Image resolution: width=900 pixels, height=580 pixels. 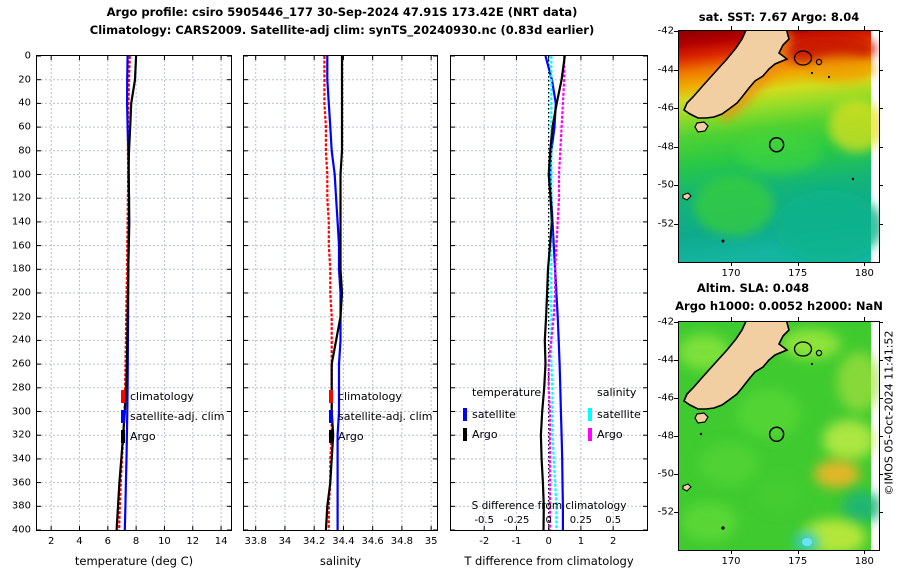 I want to click on legend-item: satellite-adj. clim, so click(x=172, y=416).